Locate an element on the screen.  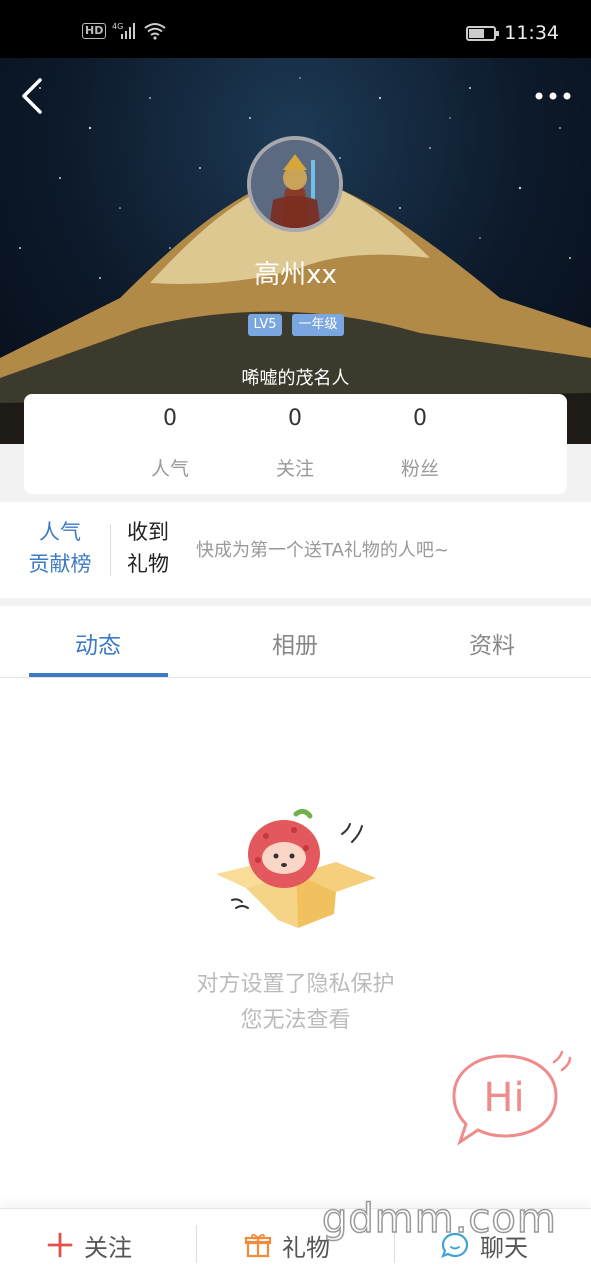
status-icons-left: HD 4G is located at coordinates (124, 31).